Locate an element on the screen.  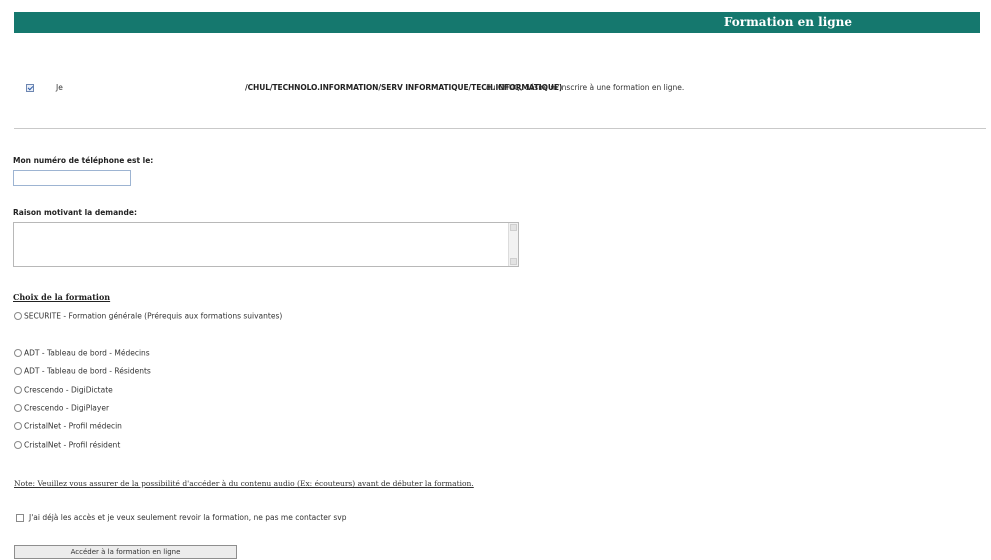
training-option-label: Crescendo - DigiPlayer is located at coordinates (67, 408).